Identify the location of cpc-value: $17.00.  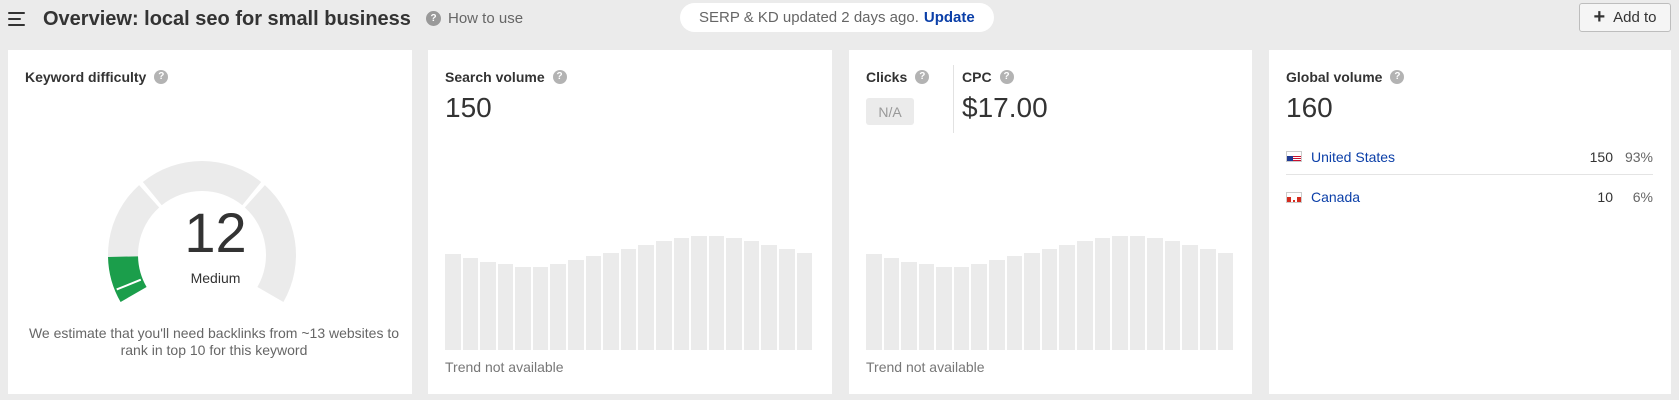
(1005, 107).